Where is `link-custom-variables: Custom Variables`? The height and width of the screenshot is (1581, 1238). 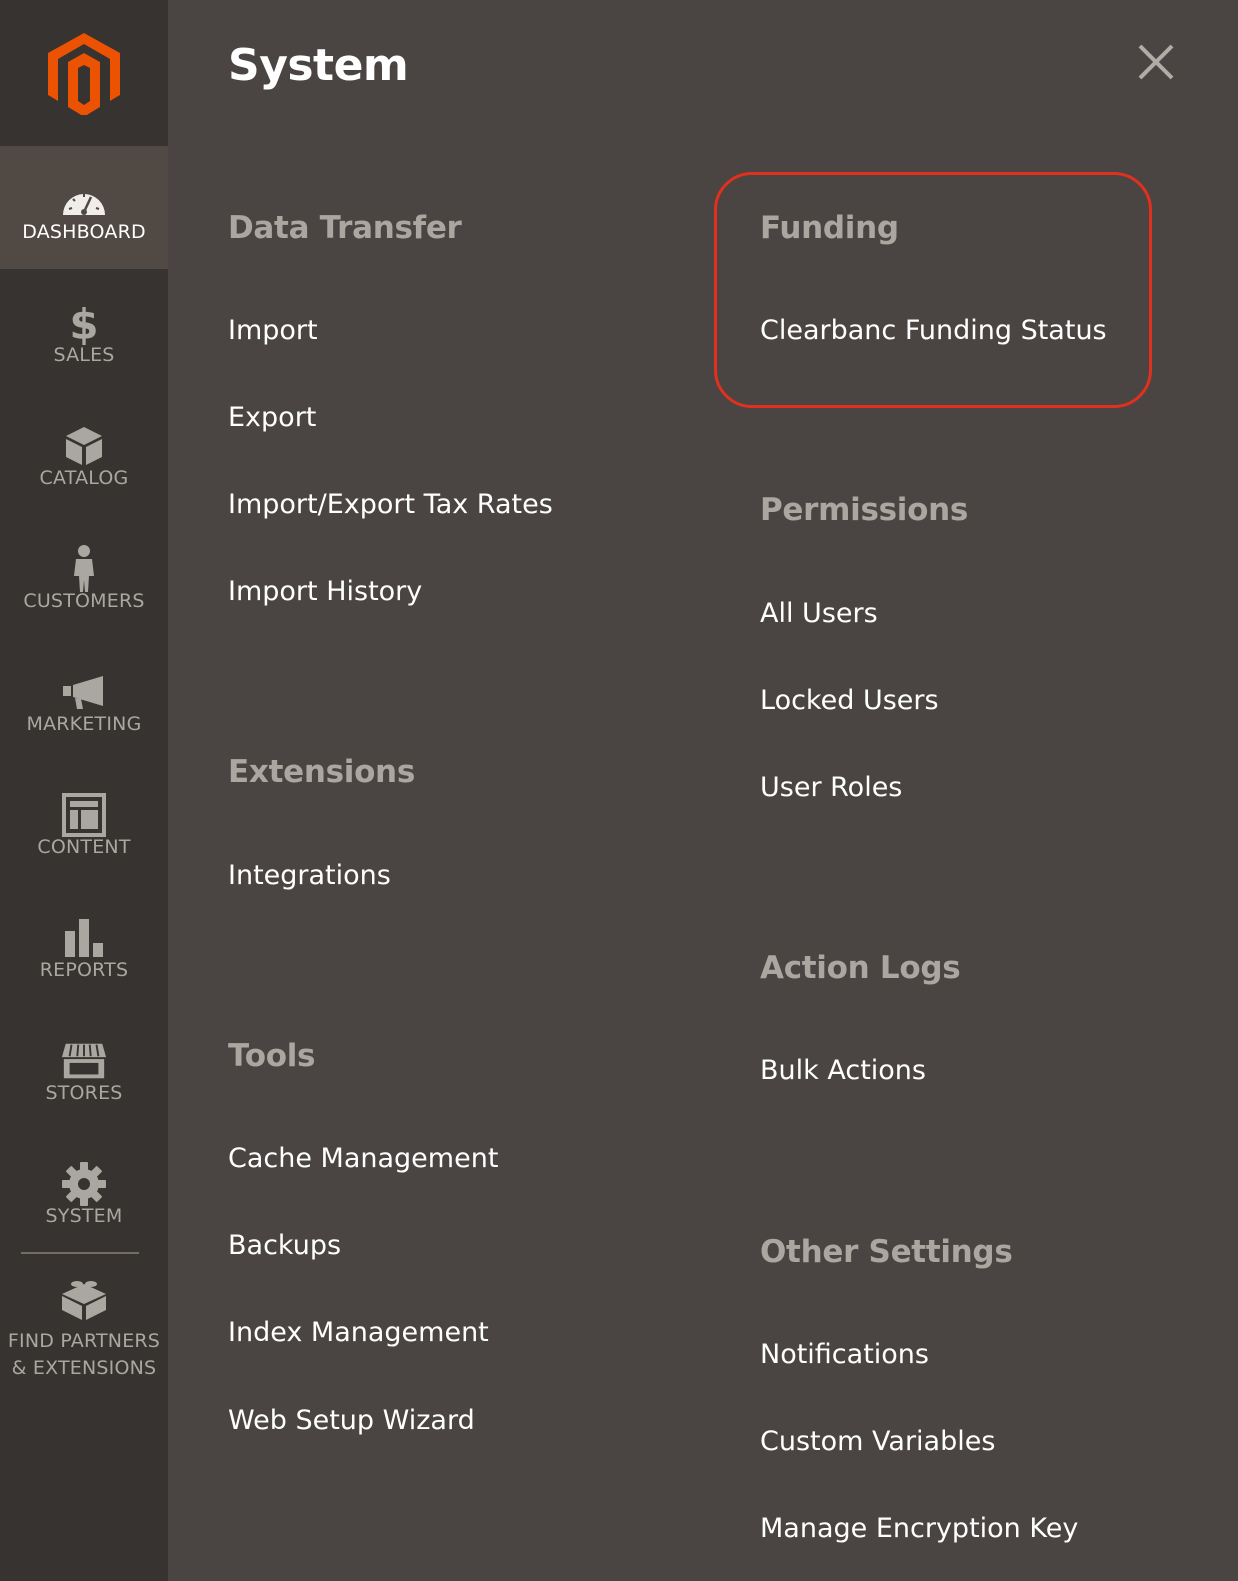 link-custom-variables: Custom Variables is located at coordinates (877, 1442).